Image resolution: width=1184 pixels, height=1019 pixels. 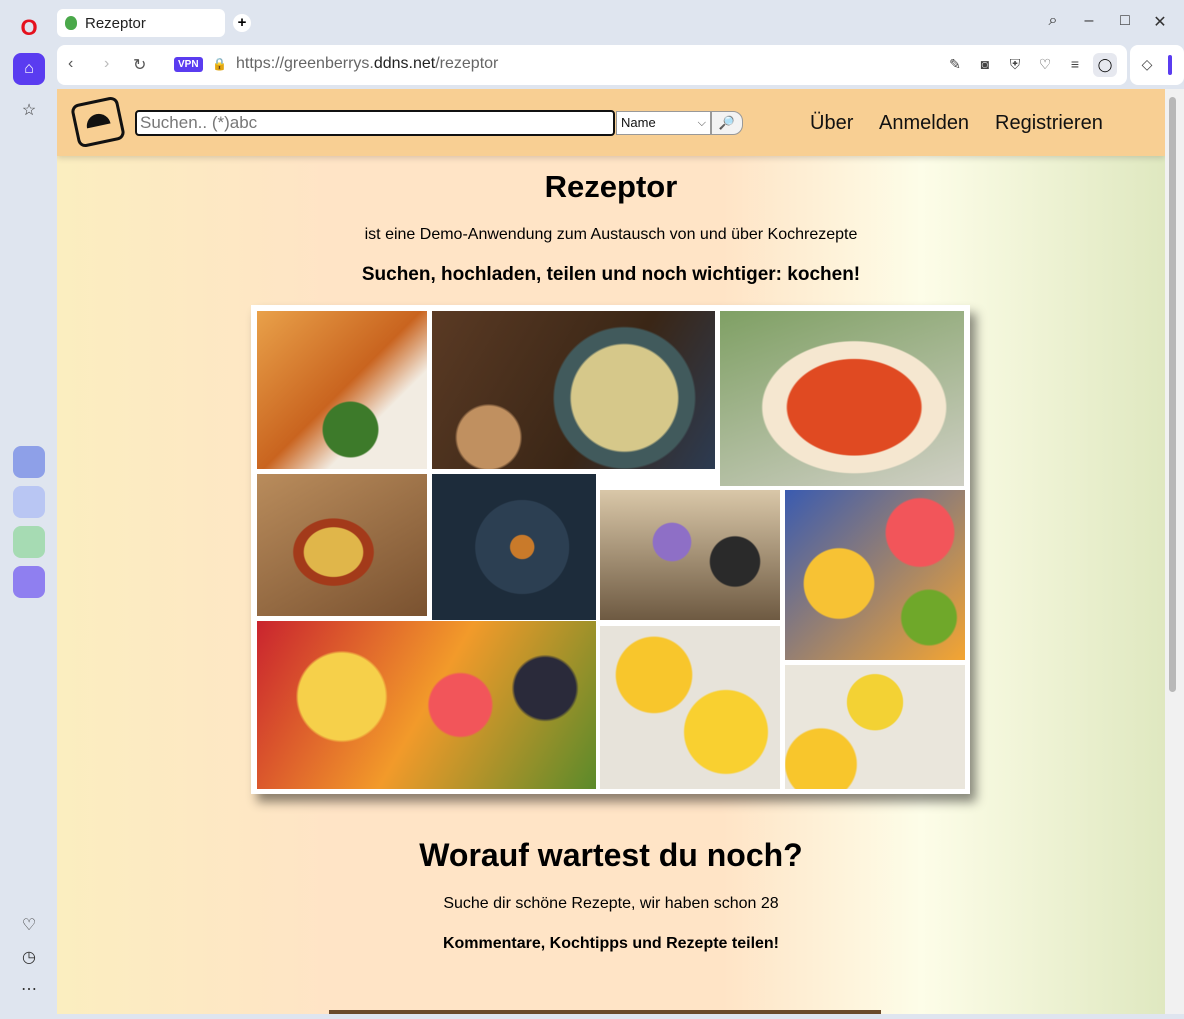 What do you see at coordinates (188, 64) in the screenshot?
I see `vpn-badge: VPN` at bounding box center [188, 64].